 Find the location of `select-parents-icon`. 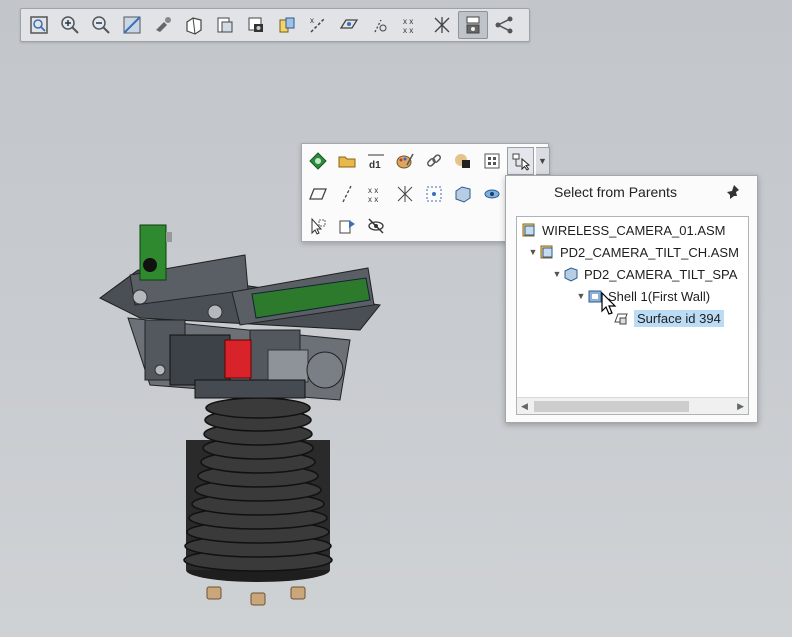

select-parents-icon is located at coordinates (521, 162).